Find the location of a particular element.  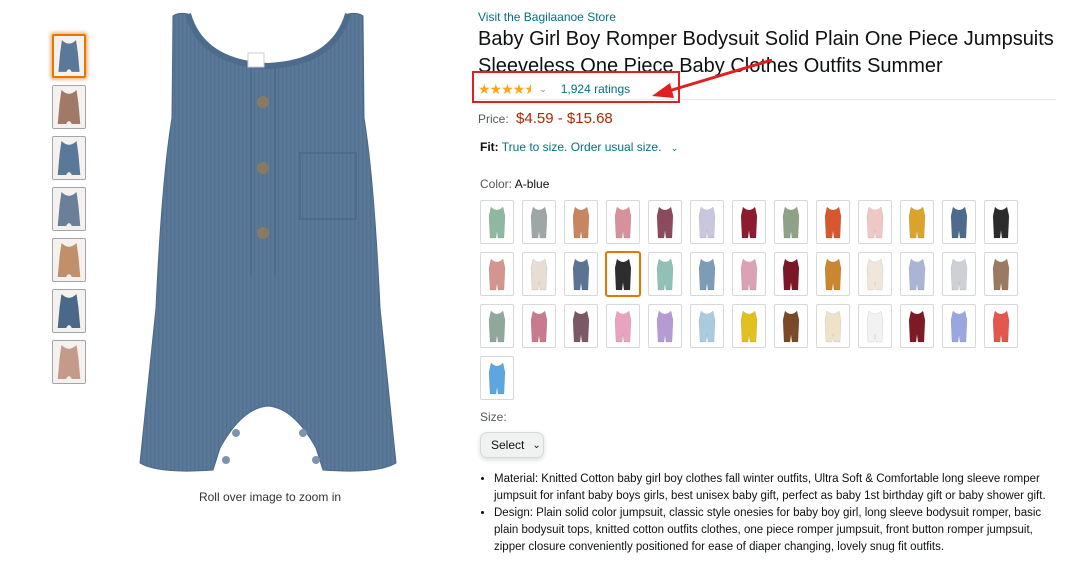

size-label: Size: is located at coordinates (493, 417).